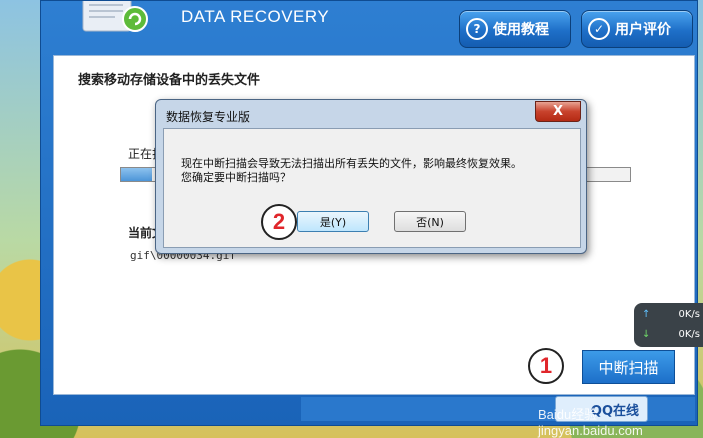 The image size is (703, 438). Describe the element at coordinates (546, 366) in the screenshot. I see `step-marker-1: 1` at that location.